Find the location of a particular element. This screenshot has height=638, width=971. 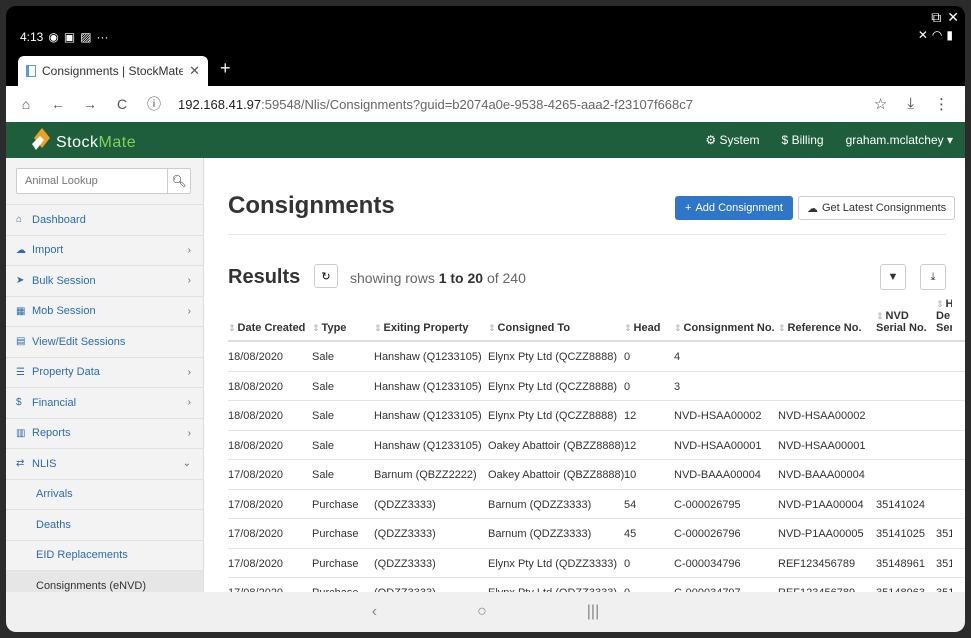

col-type: ⇕ Type is located at coordinates (329, 328).